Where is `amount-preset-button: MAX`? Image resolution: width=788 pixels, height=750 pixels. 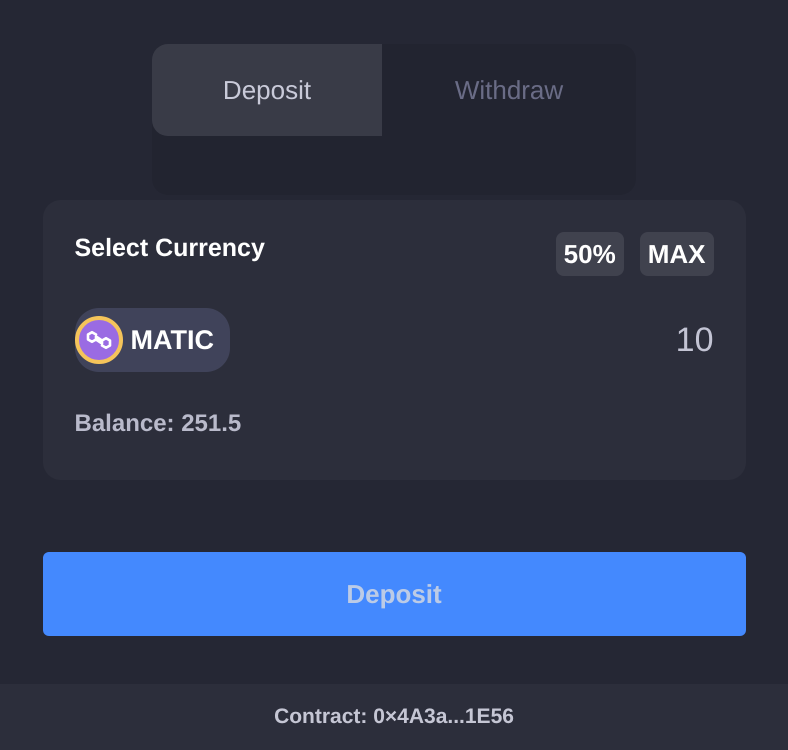
amount-preset-button: MAX is located at coordinates (677, 254).